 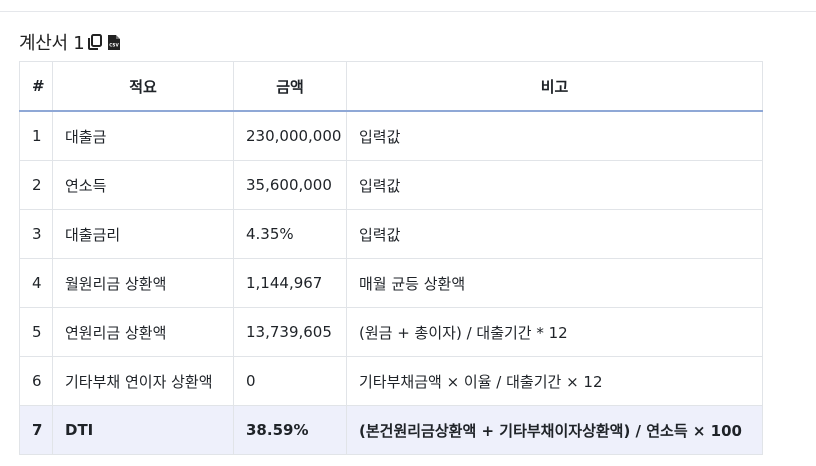 I want to click on table-row: 6 기타부채 연이자 상환액 0 기타부채금액 × 이율 / 대출기간 × 12, so click(x=391, y=381).